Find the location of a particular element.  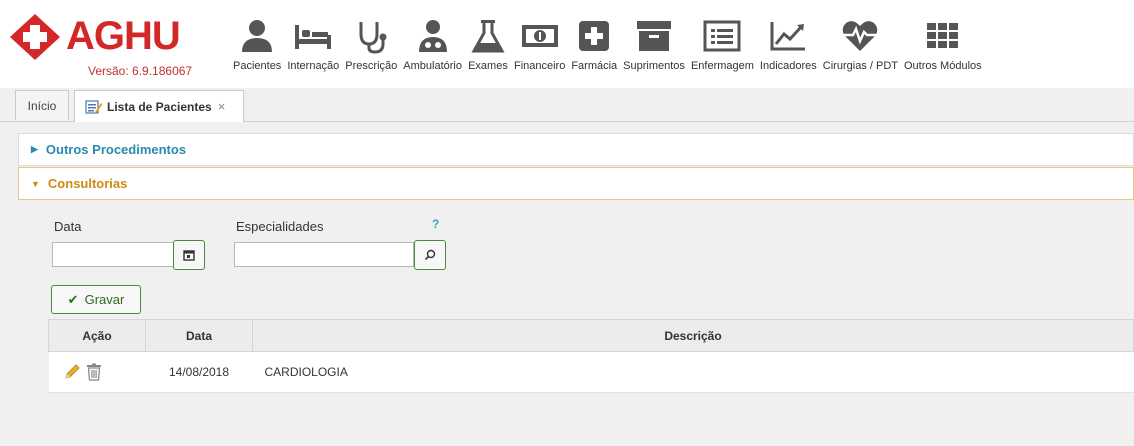

module-exames: Exames is located at coordinates (488, 44).